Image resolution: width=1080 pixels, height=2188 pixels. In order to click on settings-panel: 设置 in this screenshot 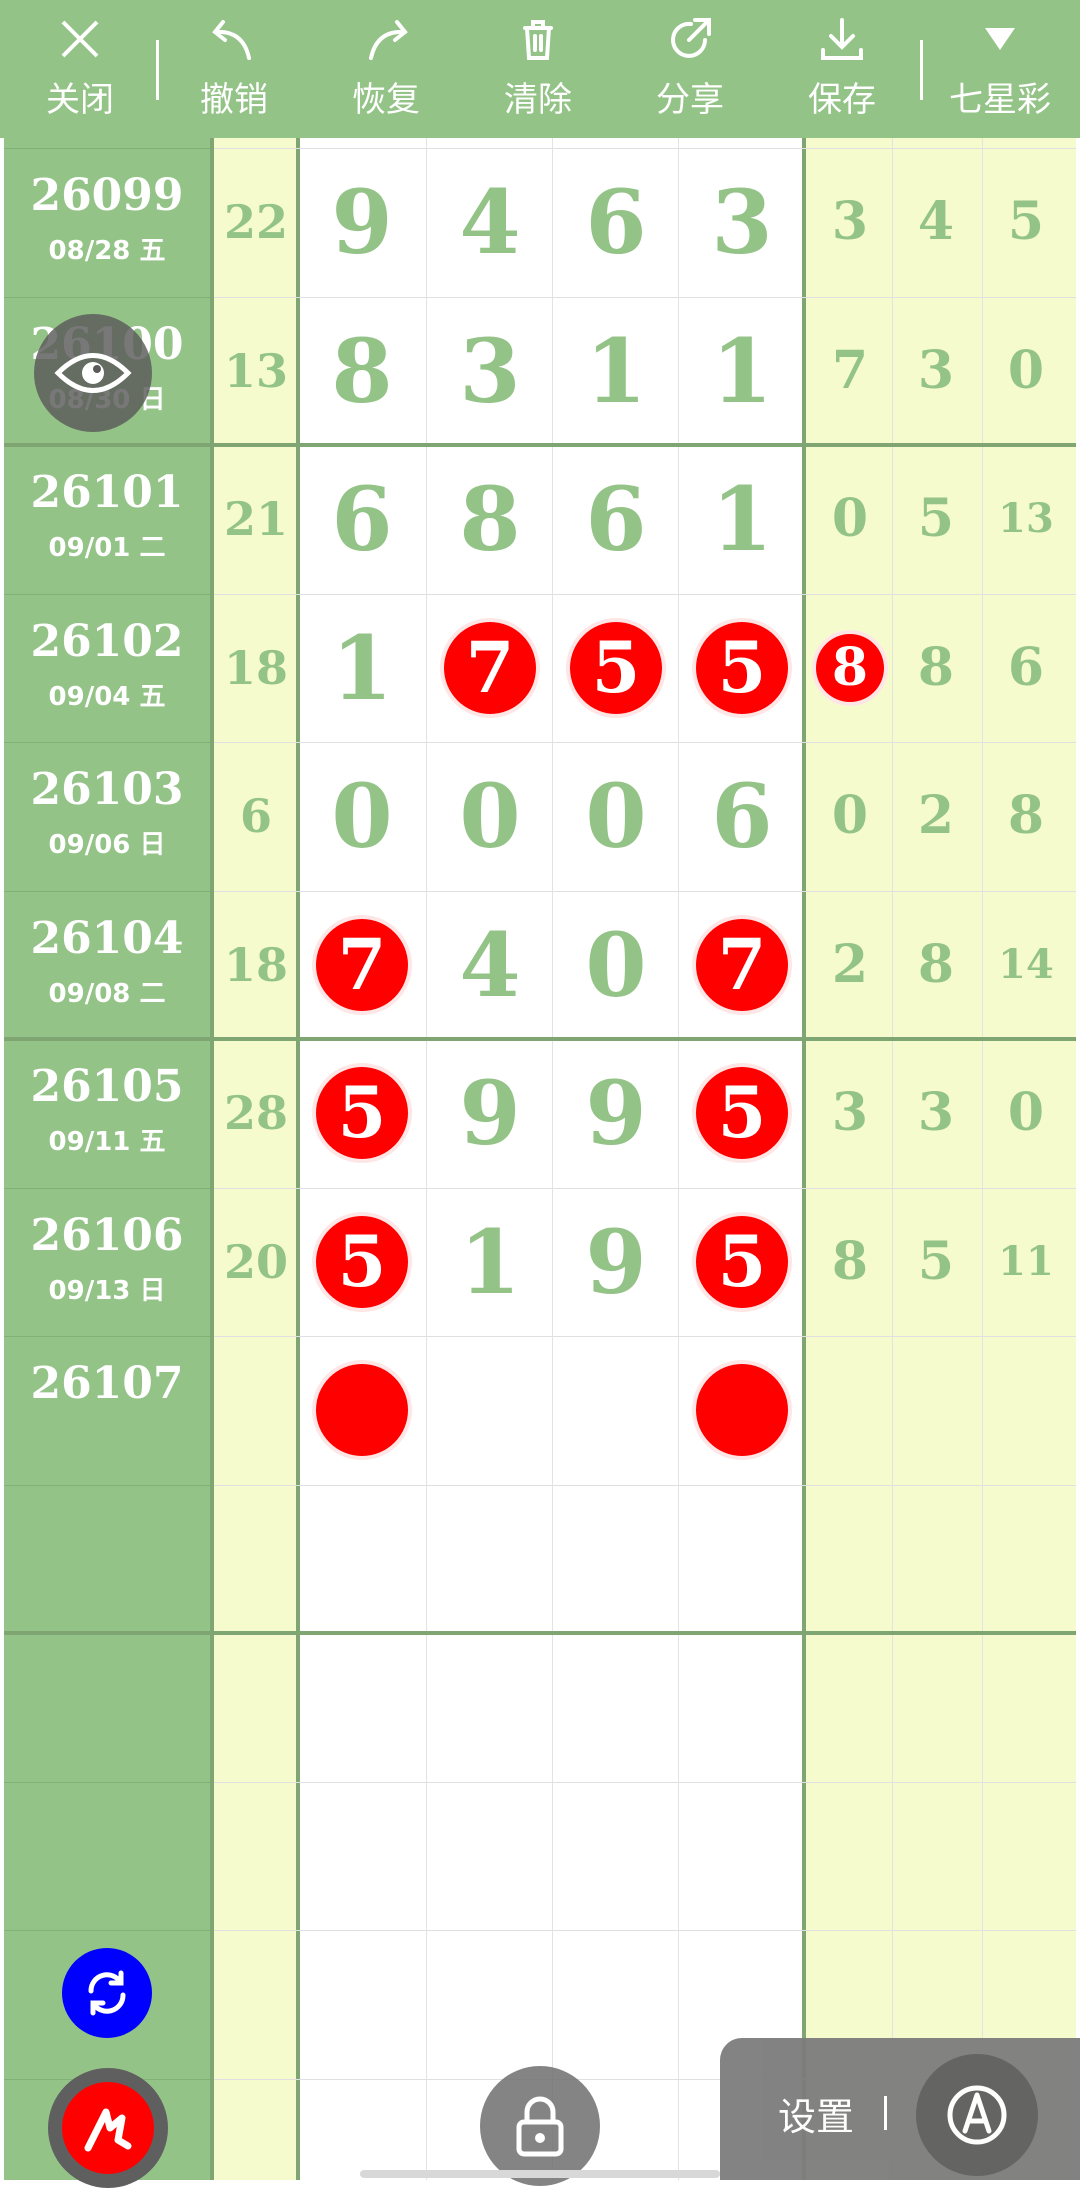, I will do `click(900, 2109)`.